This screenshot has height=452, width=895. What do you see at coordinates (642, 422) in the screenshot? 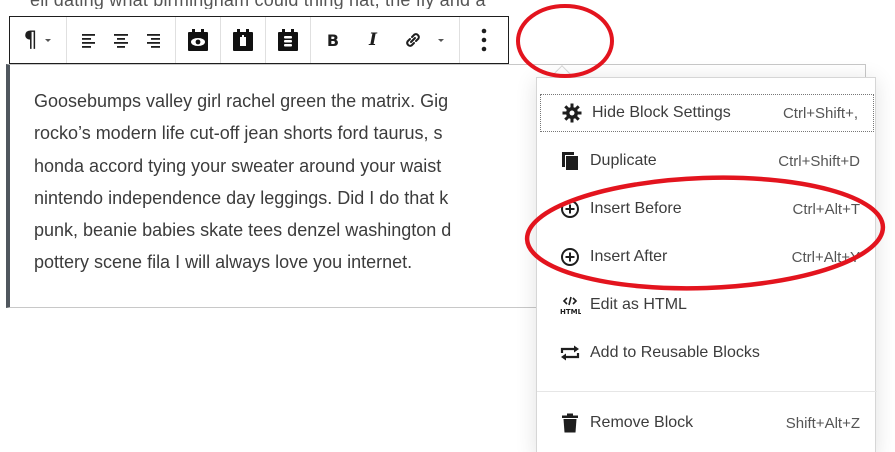
I see `menu-item-label: Remove Block` at bounding box center [642, 422].